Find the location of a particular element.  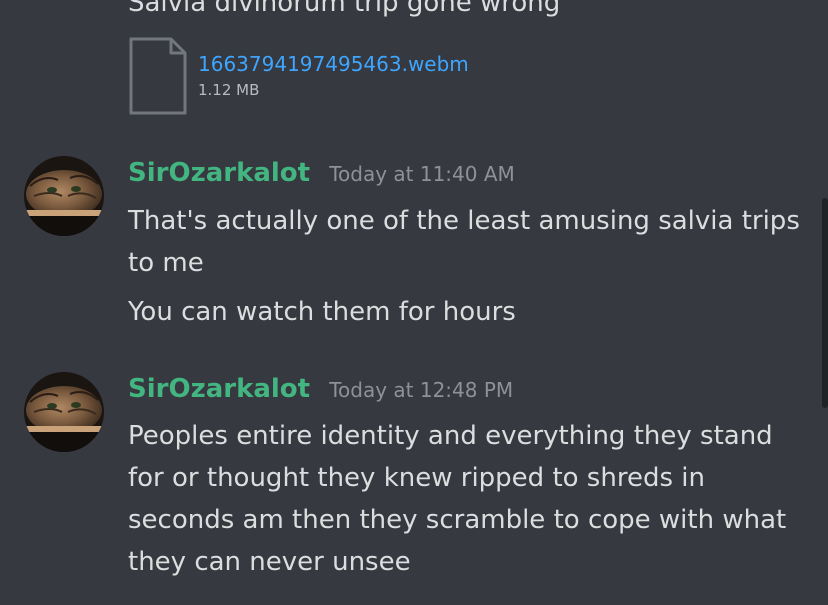

message-text: Salvia divinorum trip gone wrong is located at coordinates (344, 9).